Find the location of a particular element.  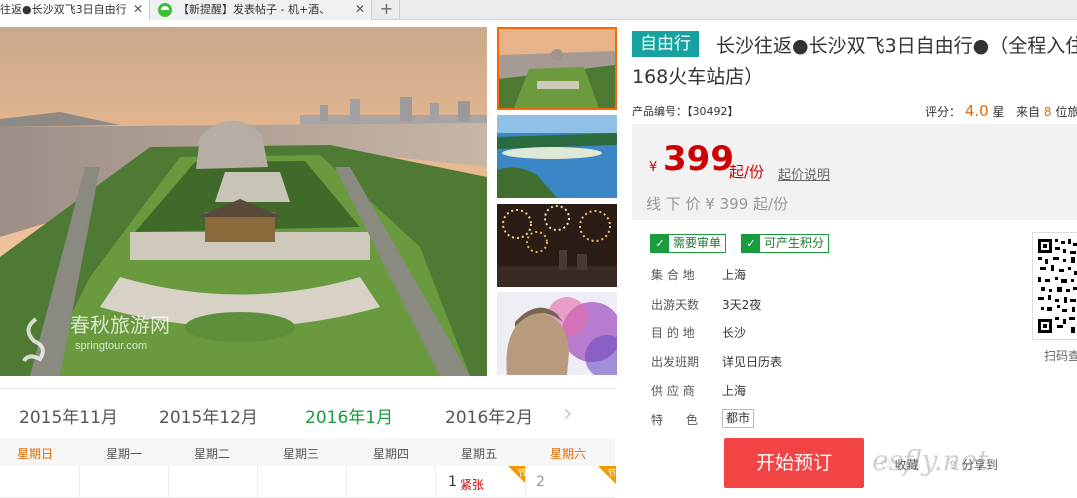

calendar-month-selector: 2015年11月 2015年12月 2016年1月 2016年2月 › is located at coordinates (307, 412).